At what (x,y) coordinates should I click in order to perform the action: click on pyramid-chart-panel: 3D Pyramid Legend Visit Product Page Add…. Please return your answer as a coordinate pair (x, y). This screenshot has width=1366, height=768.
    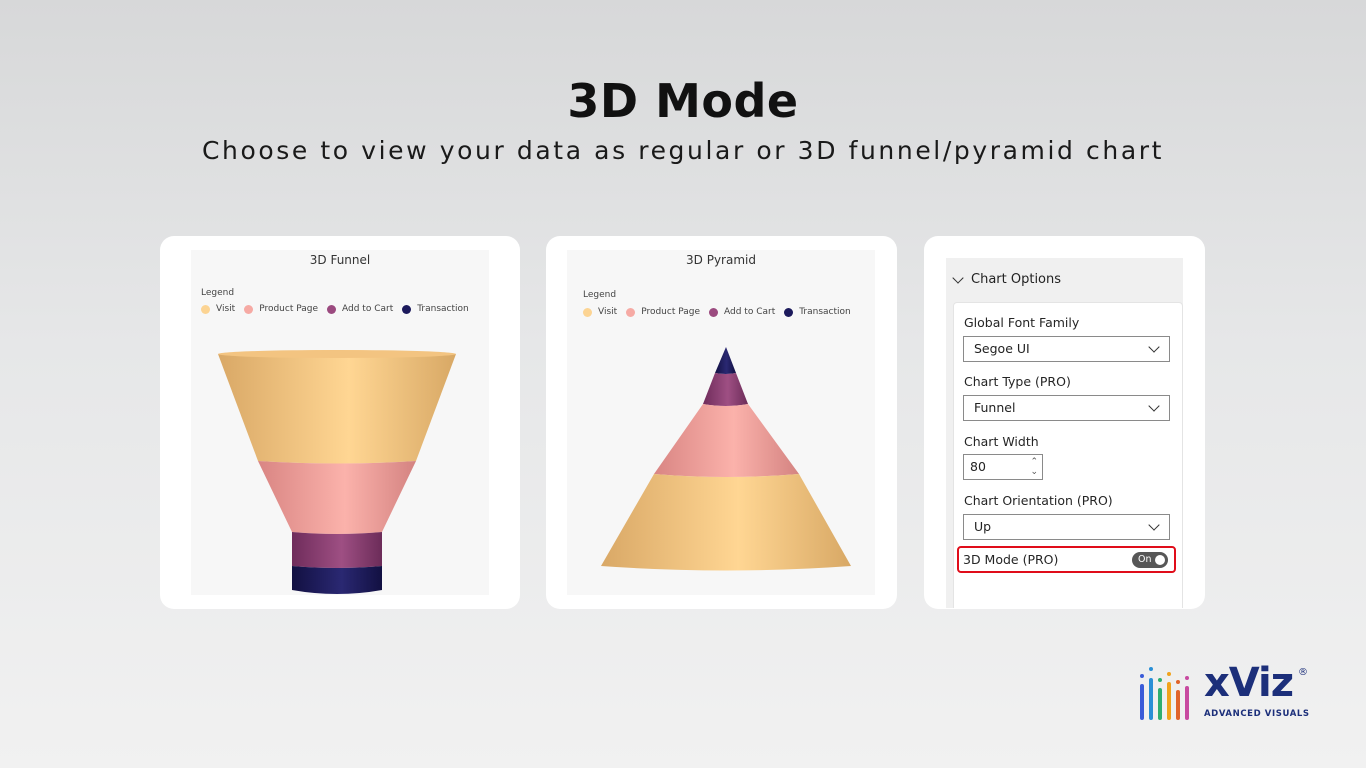
    Looking at the image, I should click on (721, 422).